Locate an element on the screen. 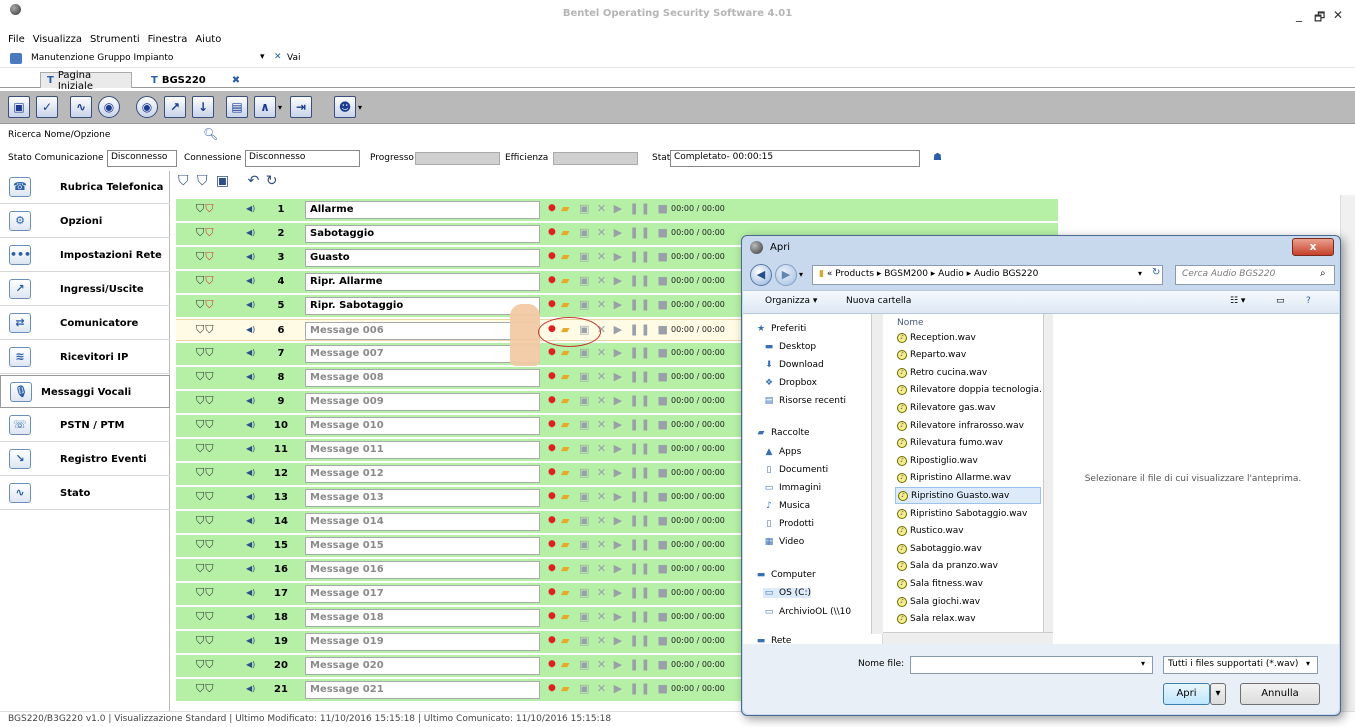 This screenshot has height=727, width=1355. refresh-icon: ↻ is located at coordinates (272, 181).